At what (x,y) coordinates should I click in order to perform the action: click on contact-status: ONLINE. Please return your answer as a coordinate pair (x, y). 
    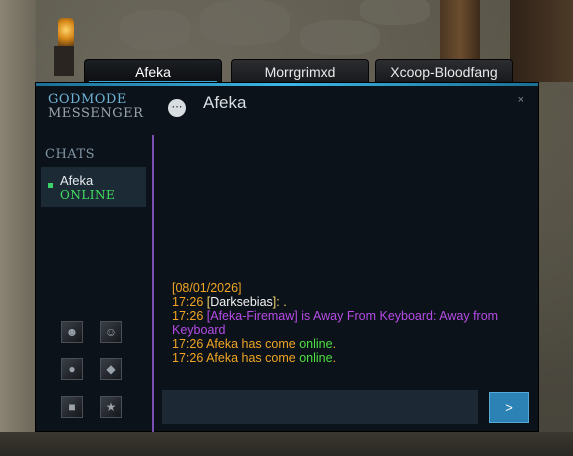
    Looking at the image, I should click on (88, 195).